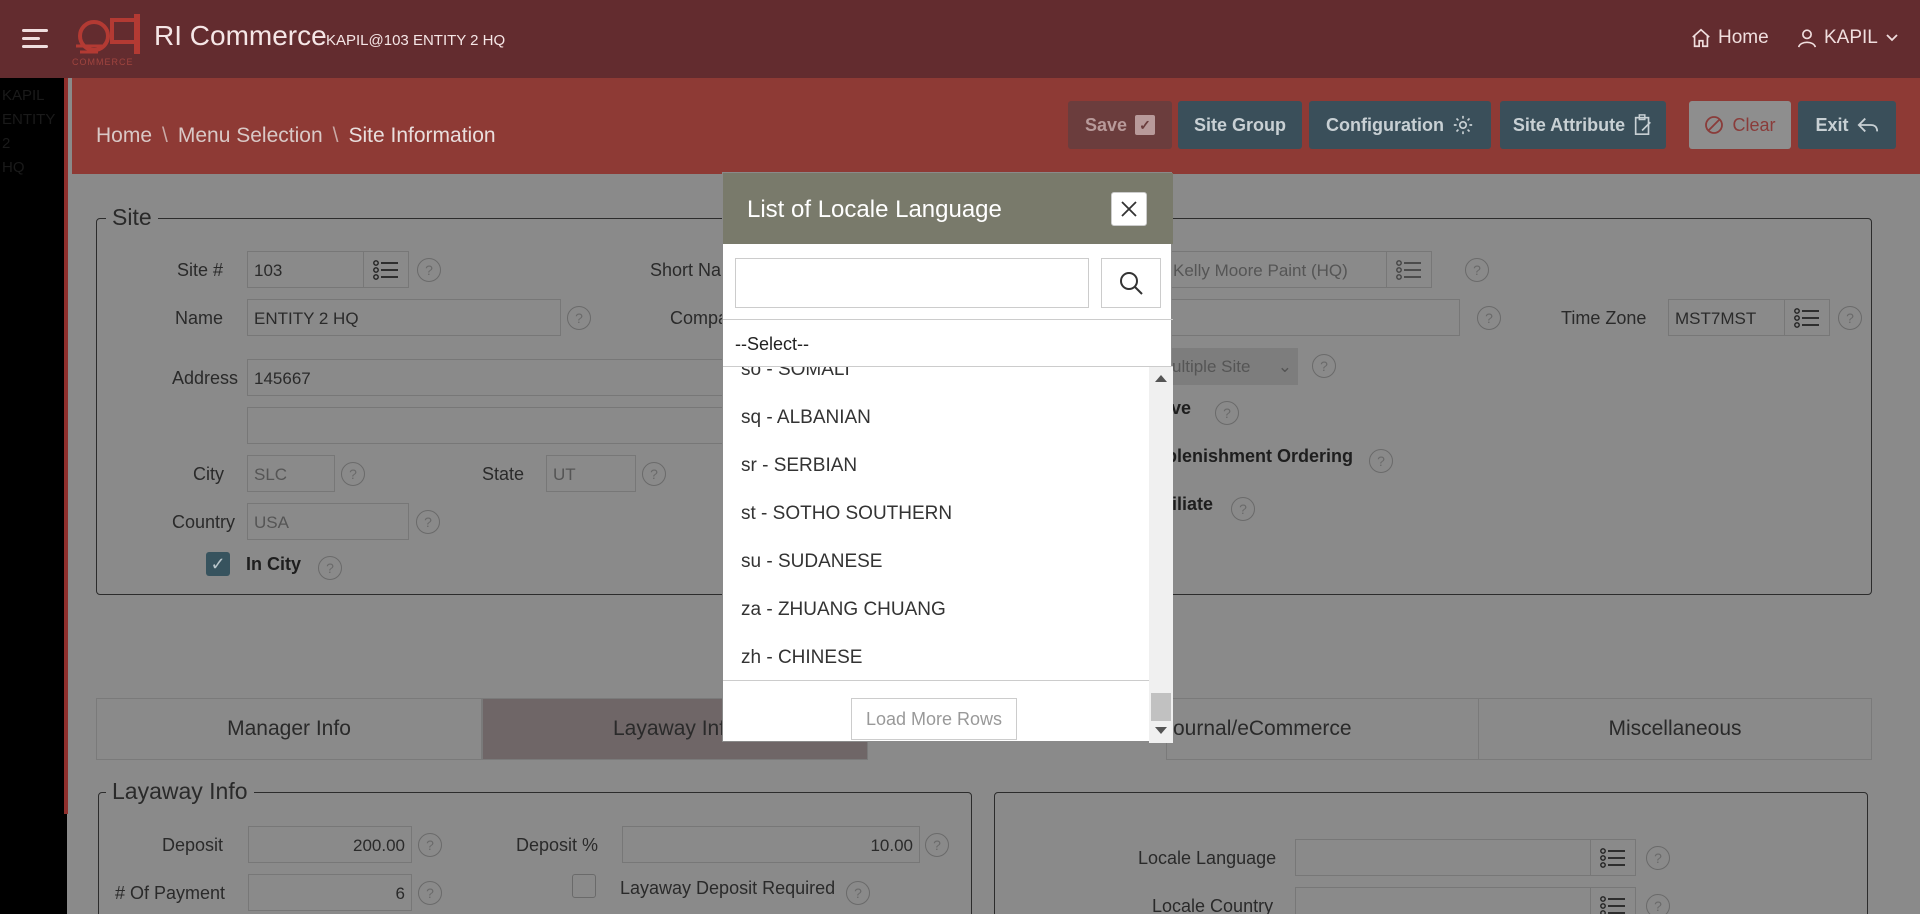  Describe the element at coordinates (591, 473) in the screenshot. I see `state-field: UT` at that location.